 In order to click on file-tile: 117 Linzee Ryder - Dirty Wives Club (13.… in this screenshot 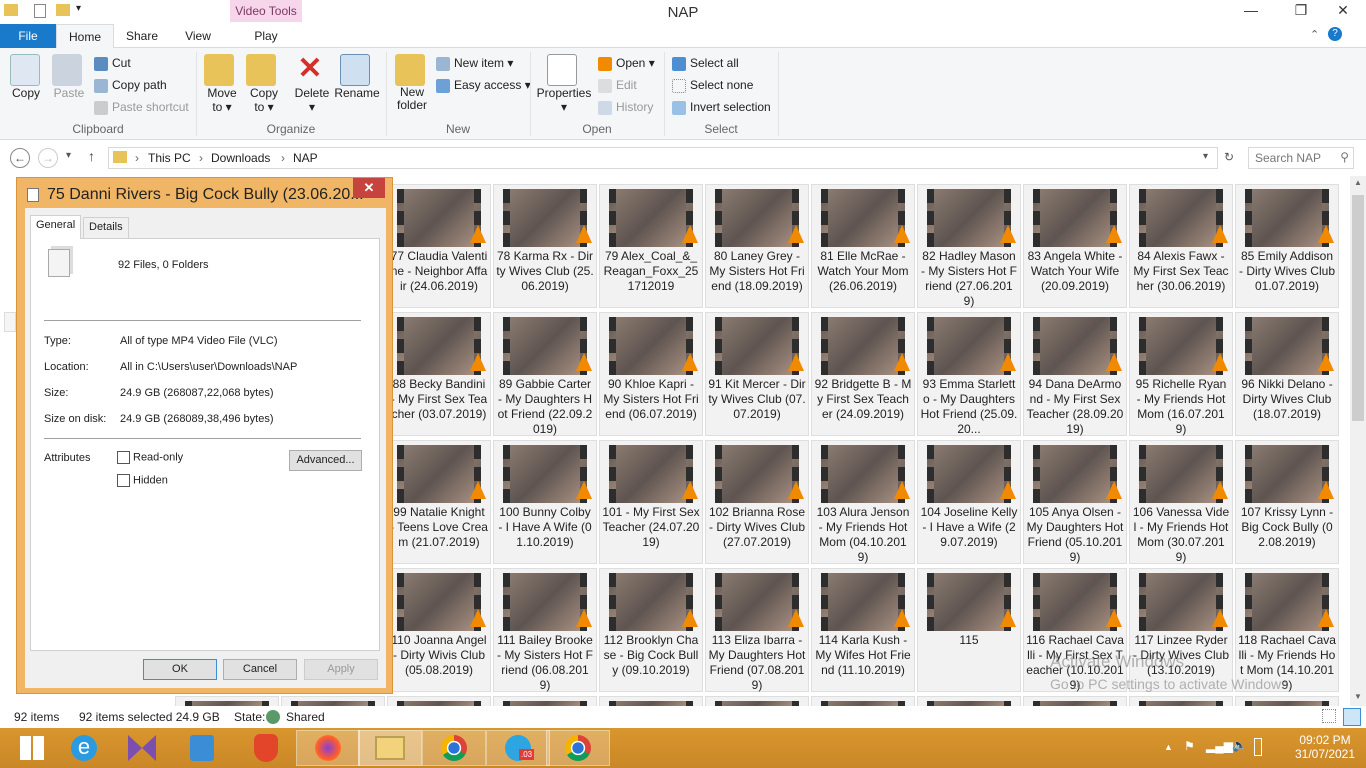, I will do `click(1181, 630)`.